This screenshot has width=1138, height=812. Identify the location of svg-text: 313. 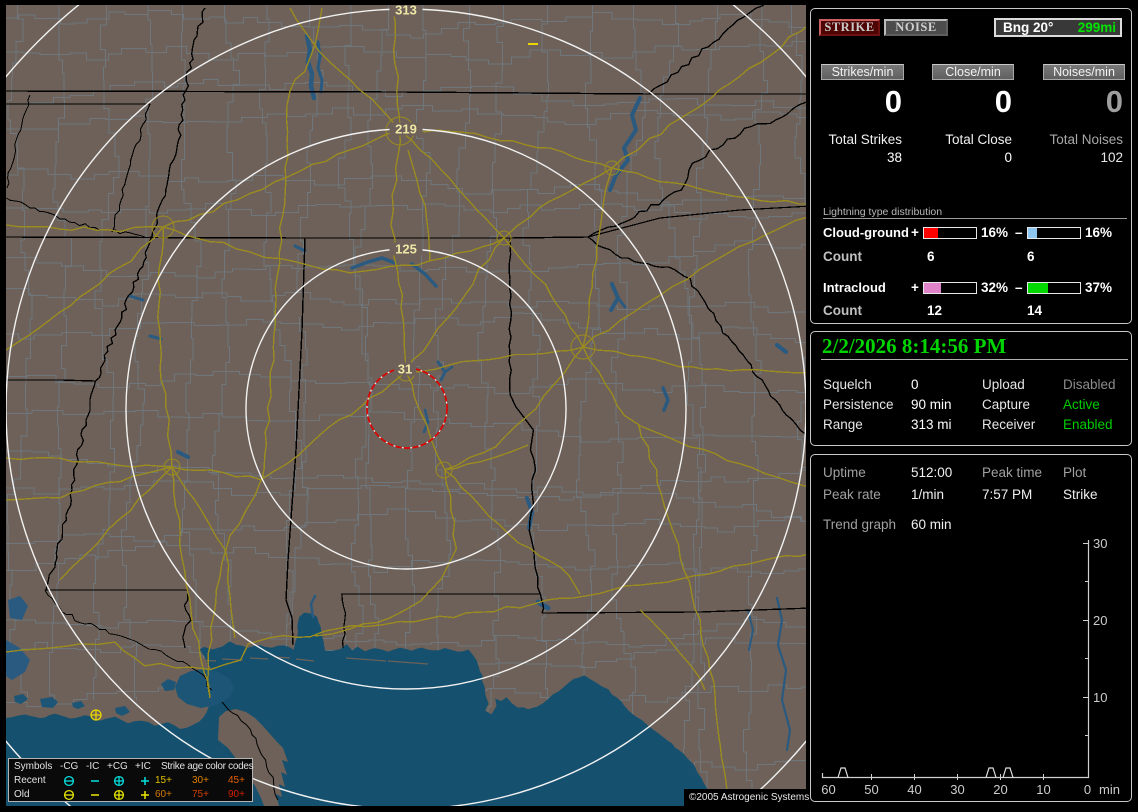
(406, 11).